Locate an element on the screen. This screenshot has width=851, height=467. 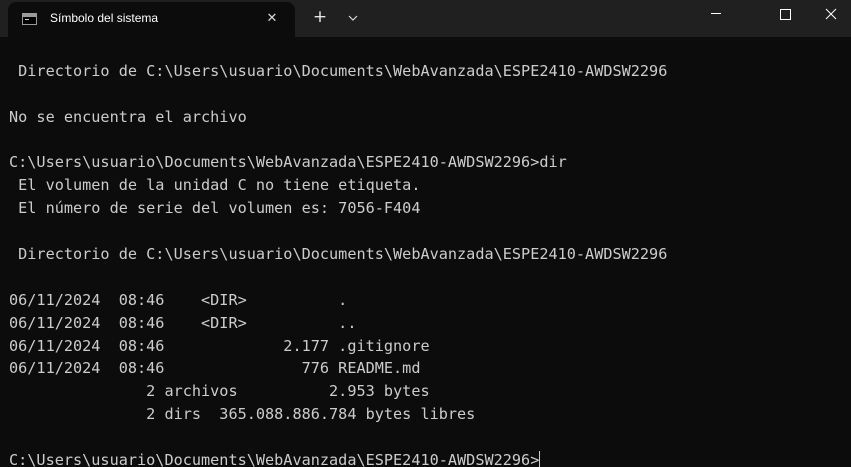
close-icon is located at coordinates (831, 14).